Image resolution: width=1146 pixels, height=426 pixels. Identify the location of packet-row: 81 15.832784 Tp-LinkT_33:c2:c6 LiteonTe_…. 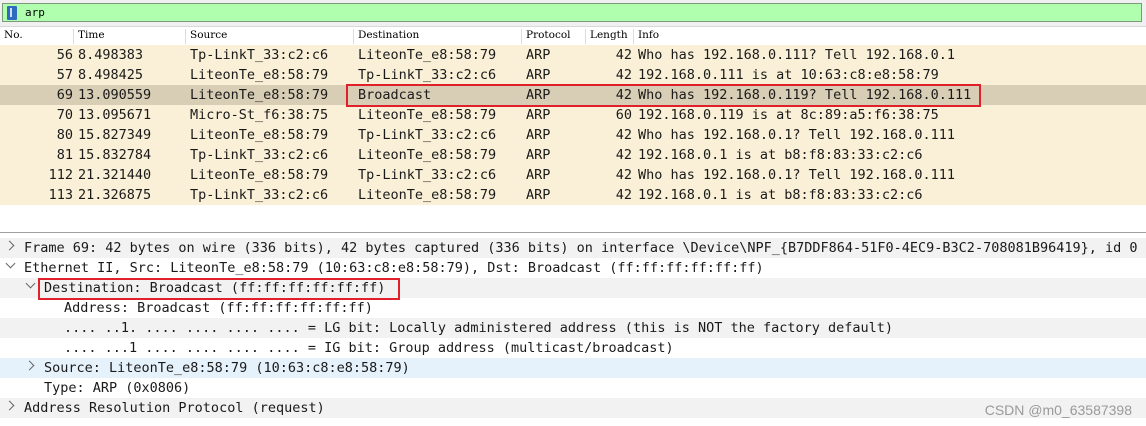
(573, 155).